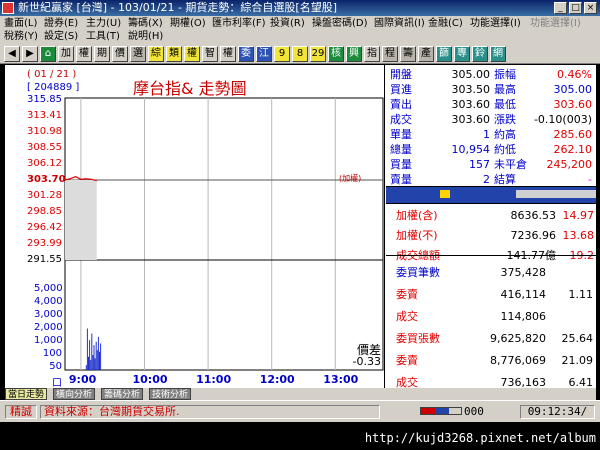 Image resolution: width=600 pixels, height=450 pixels. I want to click on tool-button-7: 類, so click(174, 54).